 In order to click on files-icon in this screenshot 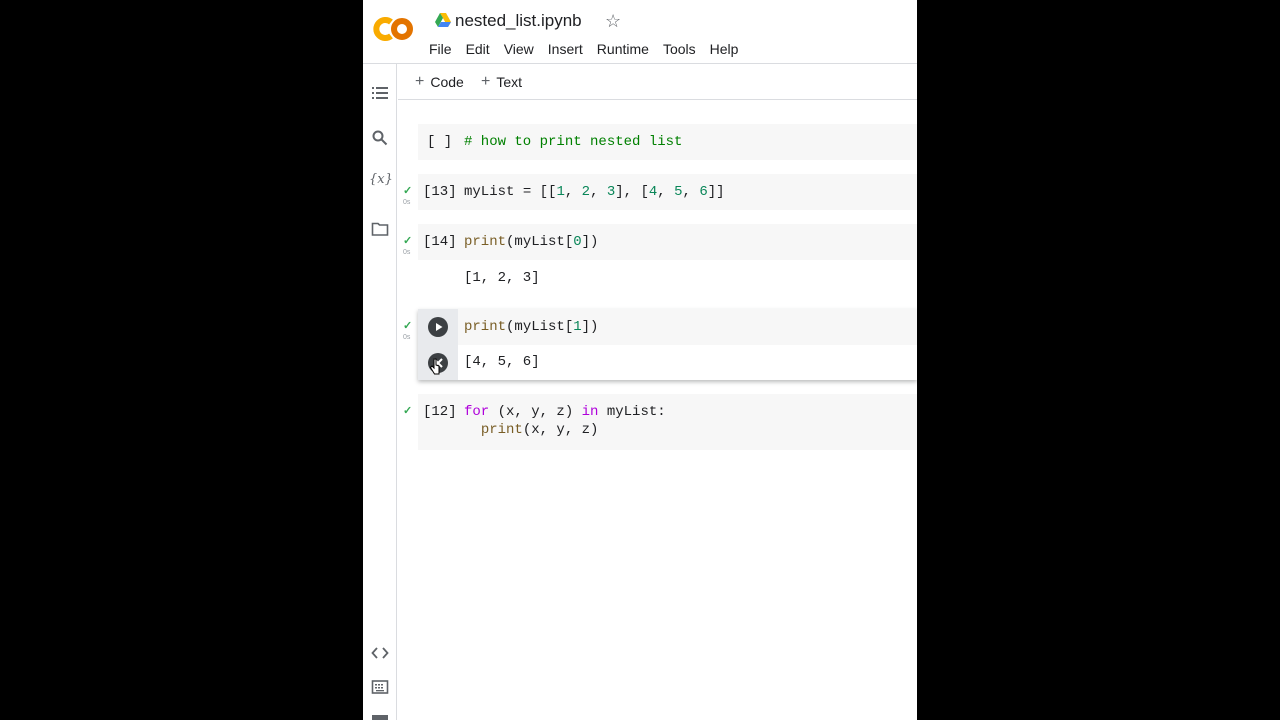, I will do `click(380, 229)`.